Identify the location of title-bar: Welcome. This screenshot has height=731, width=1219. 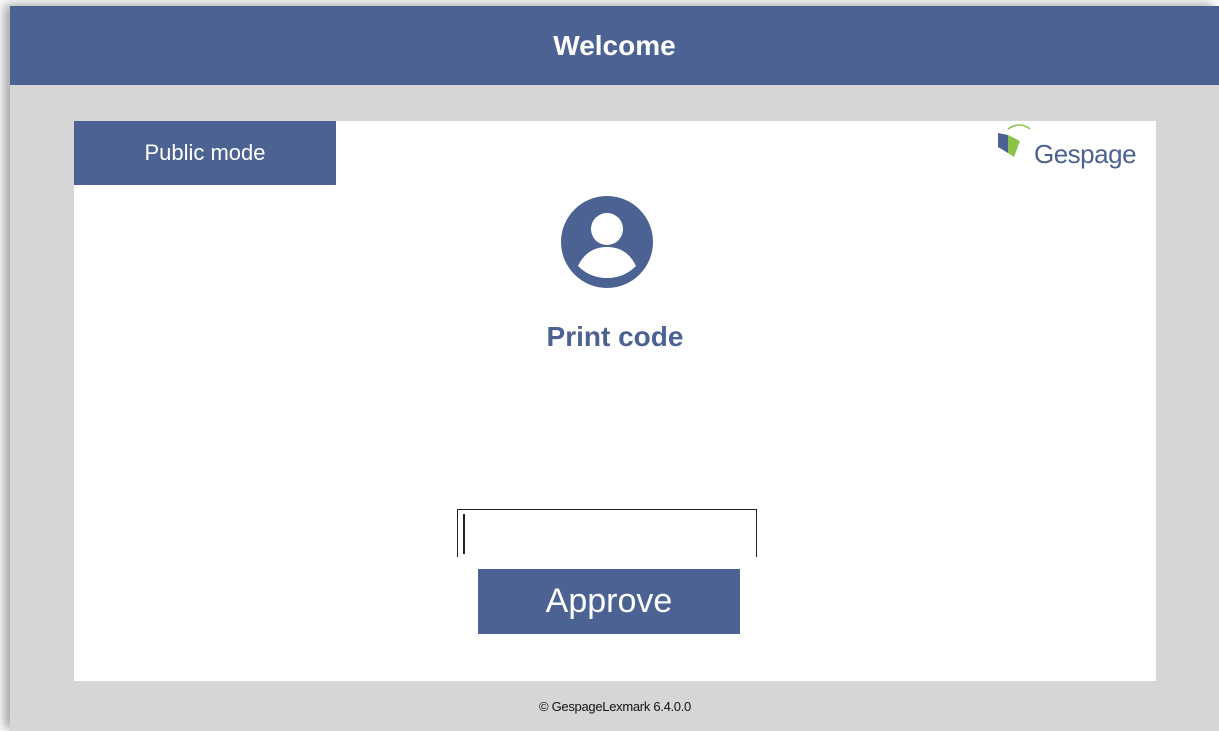
(614, 45).